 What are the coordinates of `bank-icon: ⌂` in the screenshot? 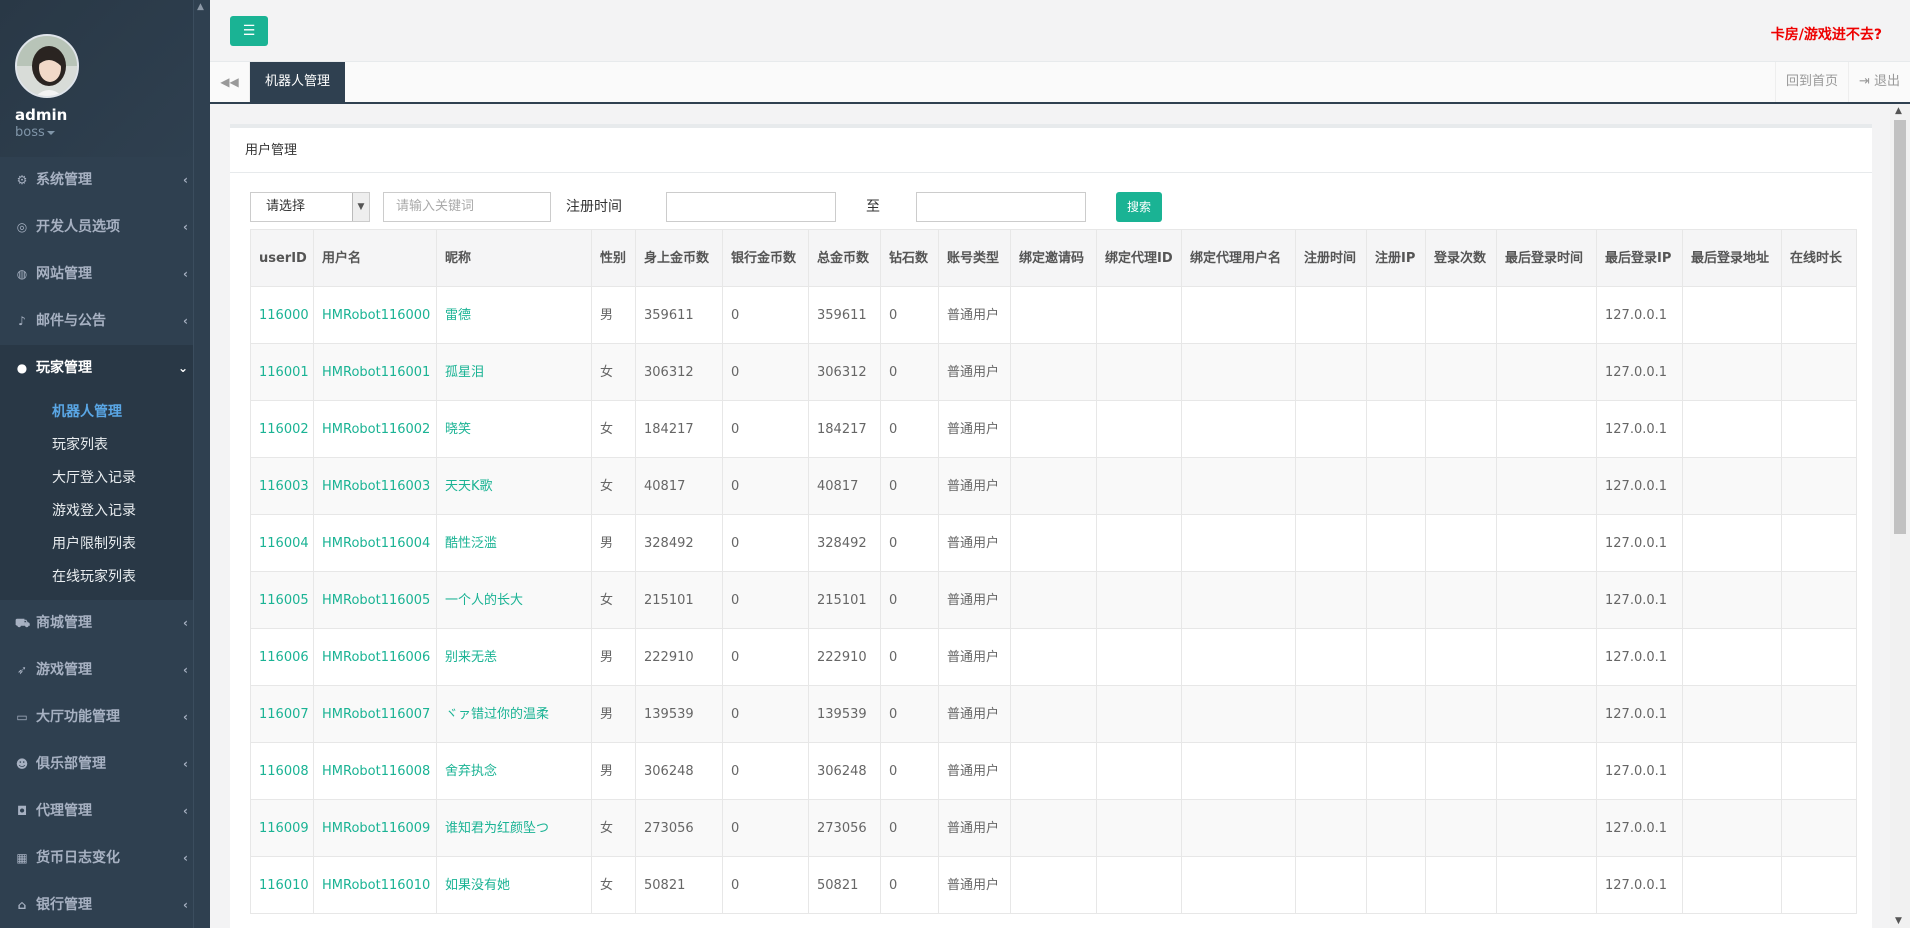 It's located at (22, 905).